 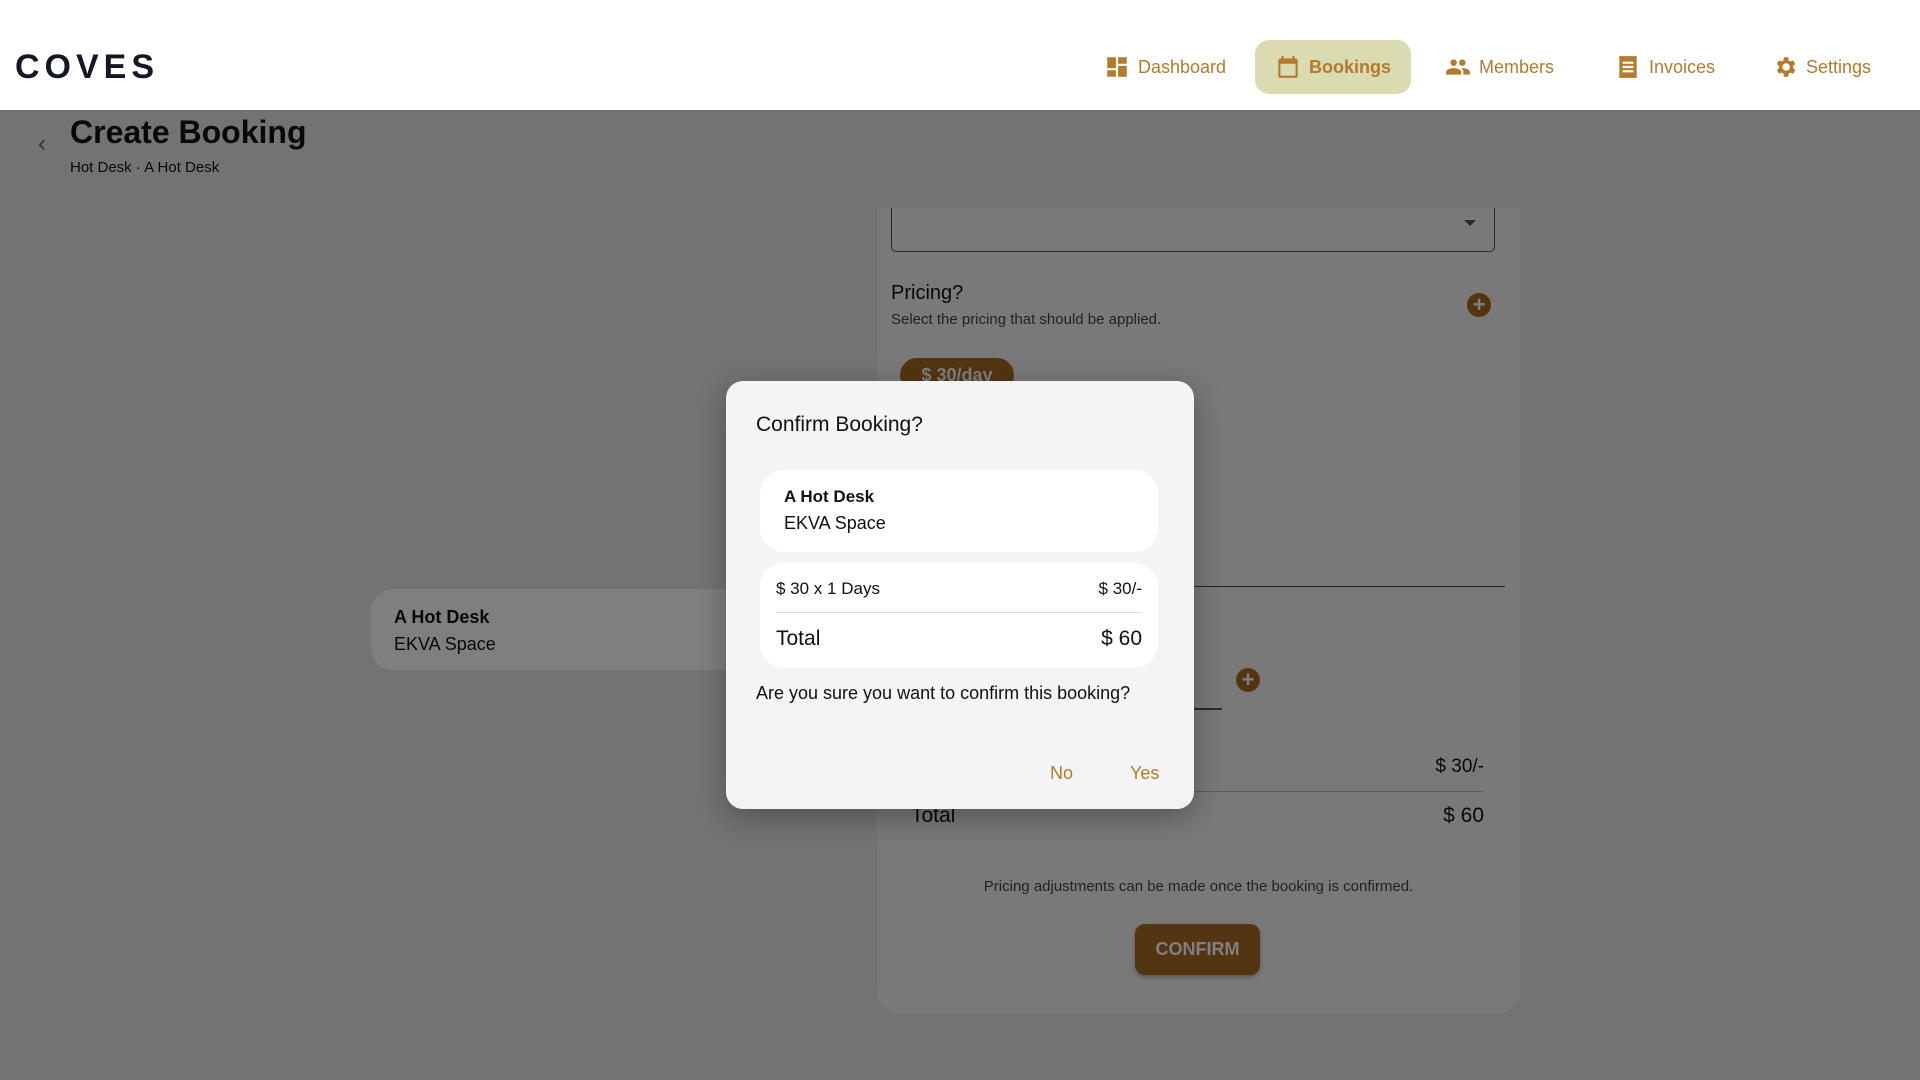 I want to click on nav-invoices: Invoices, so click(x=1665, y=67).